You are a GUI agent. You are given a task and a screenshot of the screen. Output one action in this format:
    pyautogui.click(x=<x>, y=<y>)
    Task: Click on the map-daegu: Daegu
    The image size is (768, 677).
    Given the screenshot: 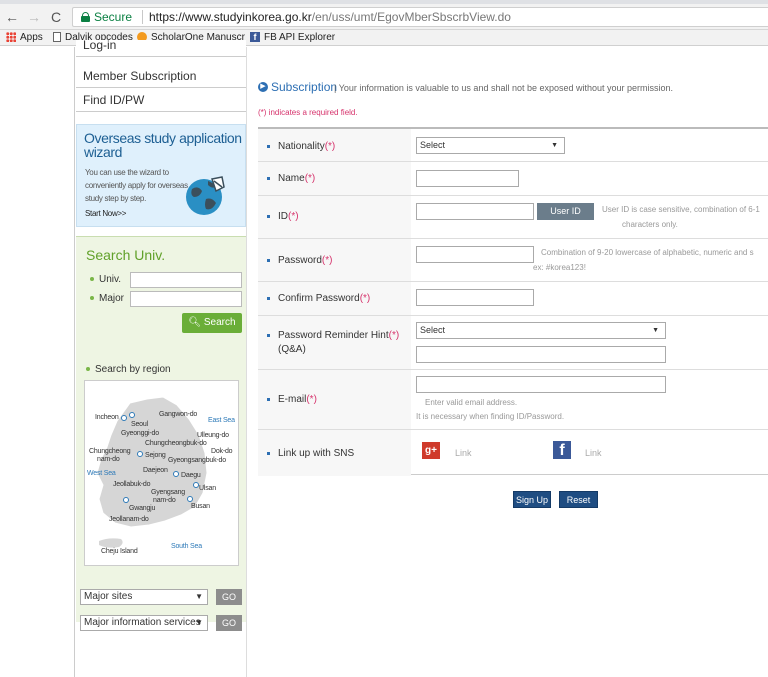 What is the action you would take?
    pyautogui.click(x=191, y=475)
    